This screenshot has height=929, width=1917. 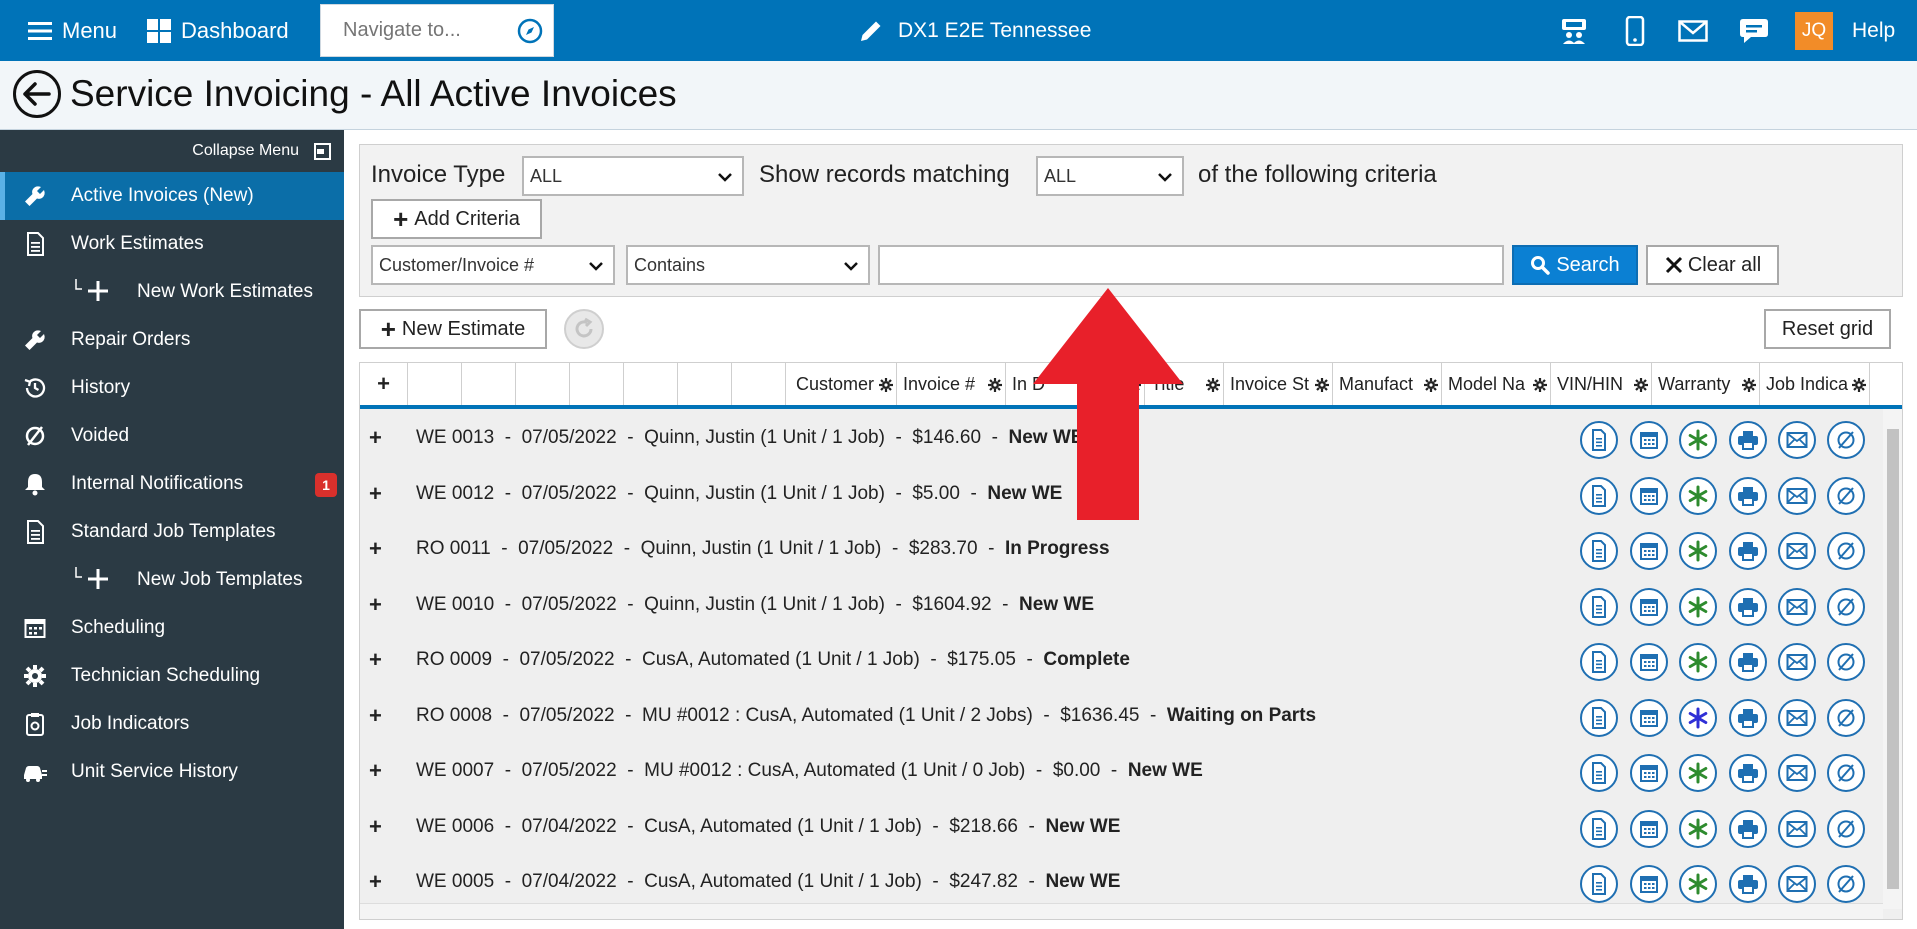 What do you see at coordinates (218, 30) in the screenshot?
I see `dashboard-button: Dashboard` at bounding box center [218, 30].